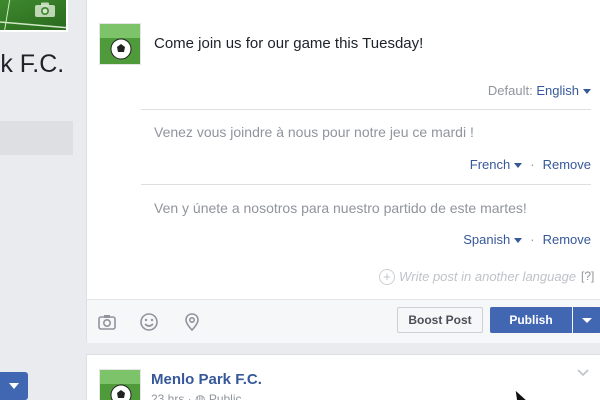  I want to click on default-language-selector: English, so click(563, 90).